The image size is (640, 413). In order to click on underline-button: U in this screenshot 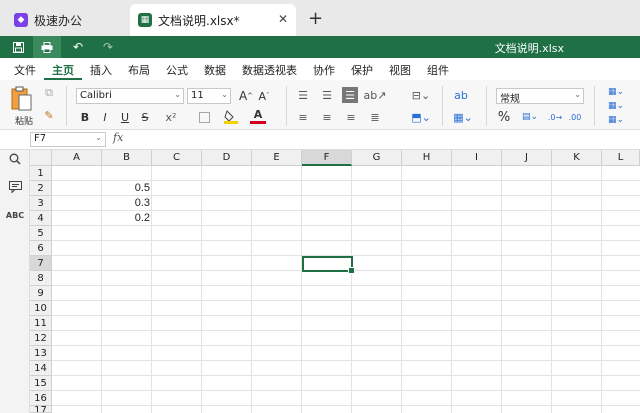, I will do `click(125, 117)`.